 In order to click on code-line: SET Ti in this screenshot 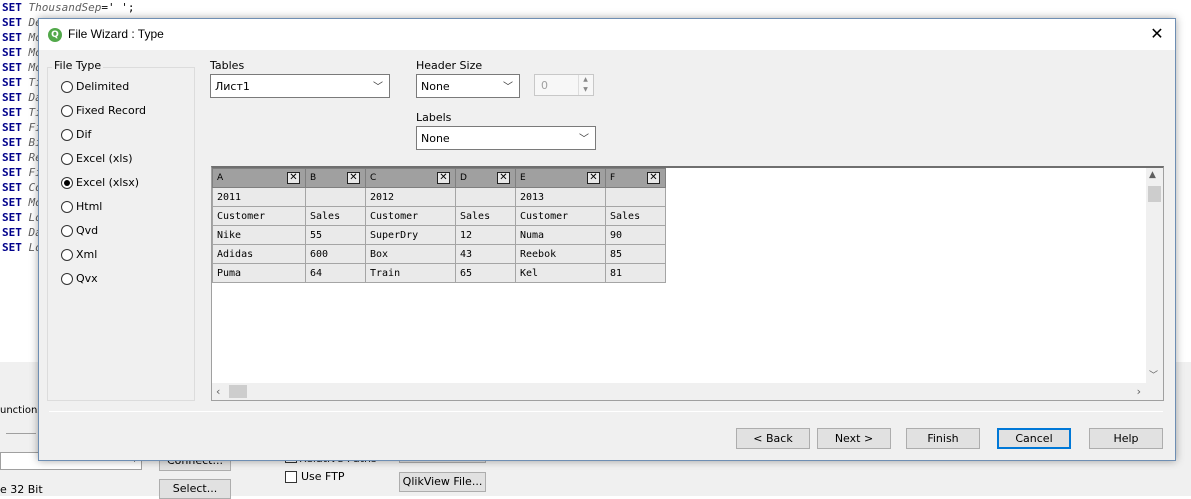, I will do `click(22, 82)`.